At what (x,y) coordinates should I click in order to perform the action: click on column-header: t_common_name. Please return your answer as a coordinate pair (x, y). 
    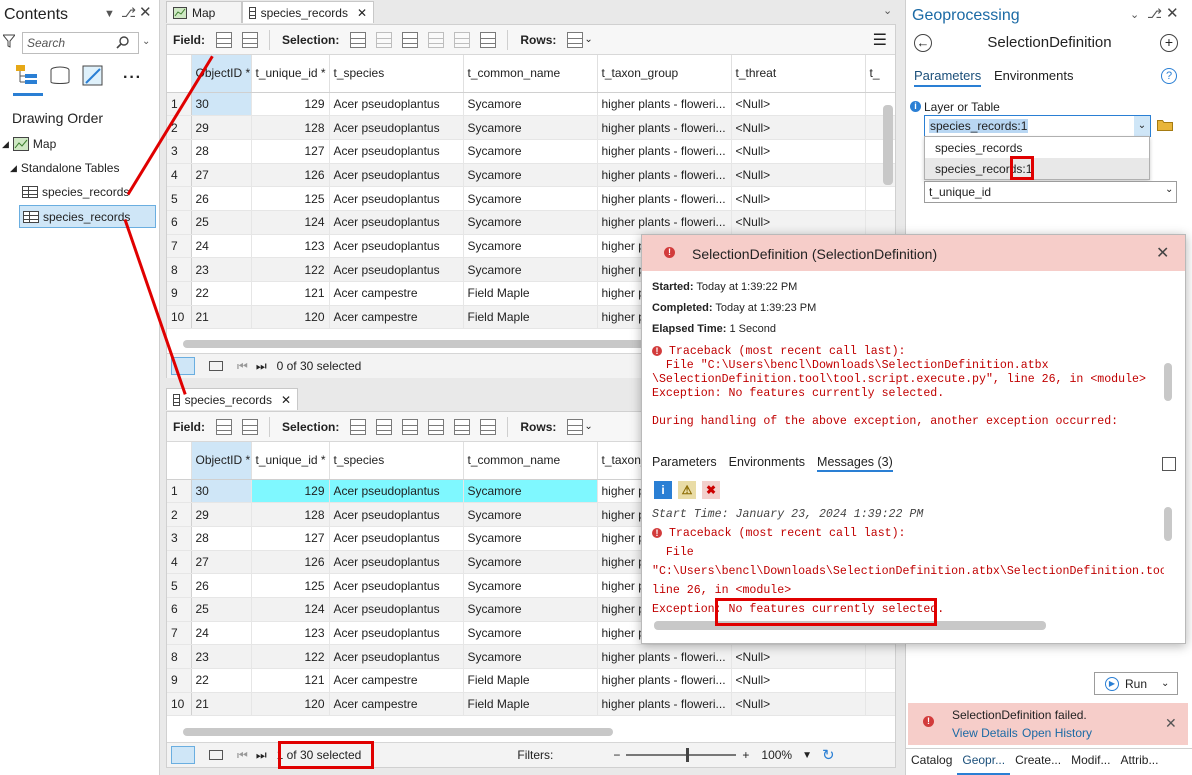
    Looking at the image, I should click on (530, 461).